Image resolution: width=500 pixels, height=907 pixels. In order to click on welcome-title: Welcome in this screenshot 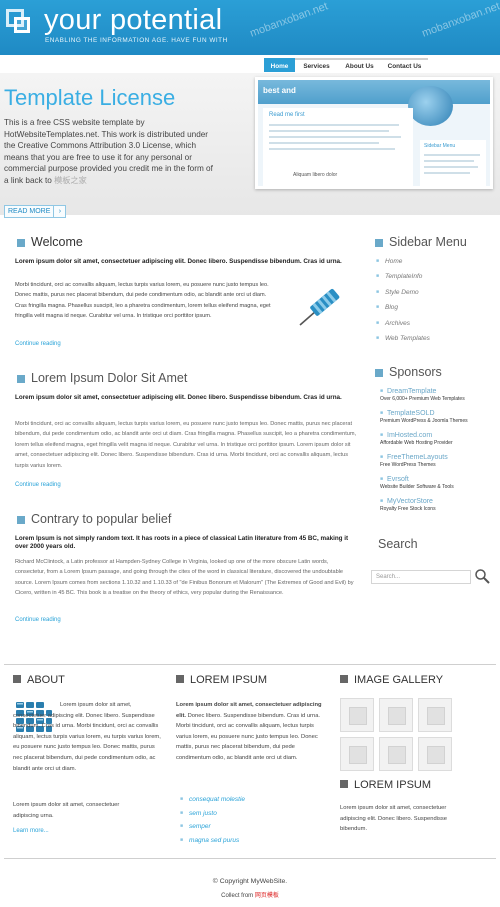, I will do `click(50, 242)`.